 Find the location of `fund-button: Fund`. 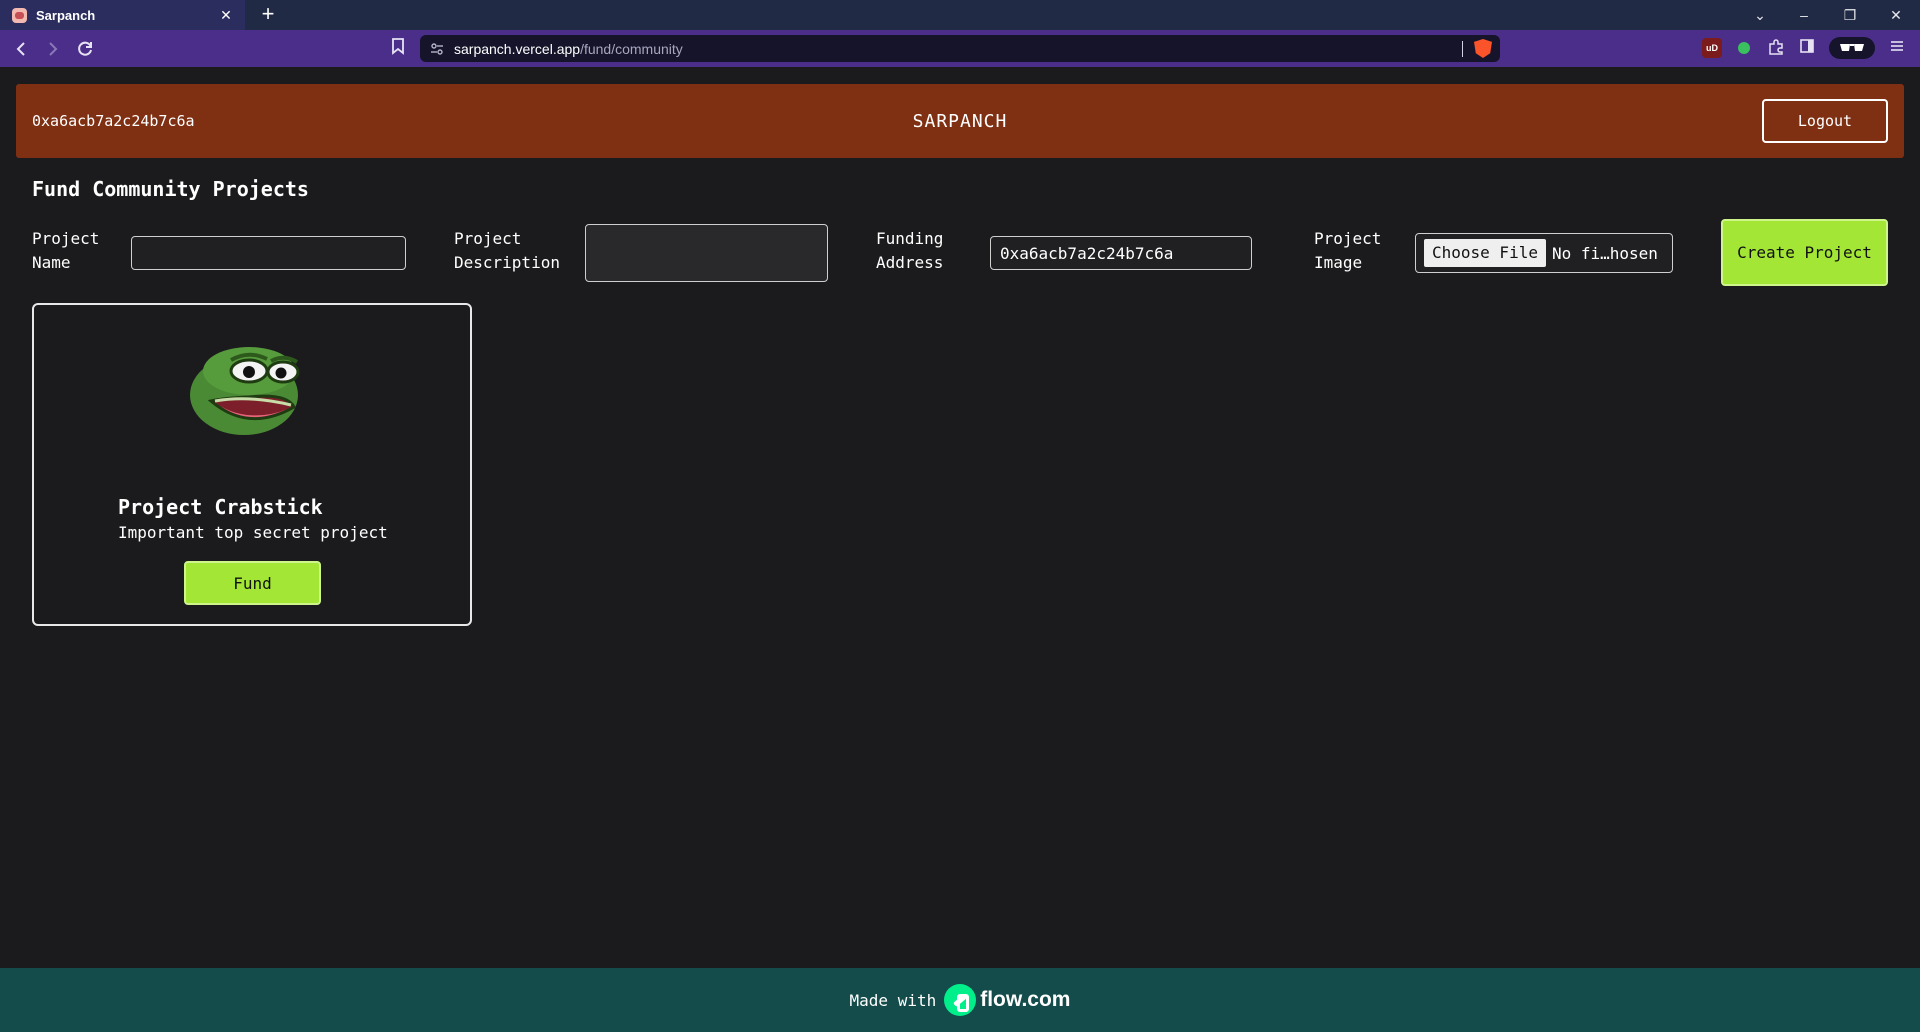

fund-button: Fund is located at coordinates (252, 583).